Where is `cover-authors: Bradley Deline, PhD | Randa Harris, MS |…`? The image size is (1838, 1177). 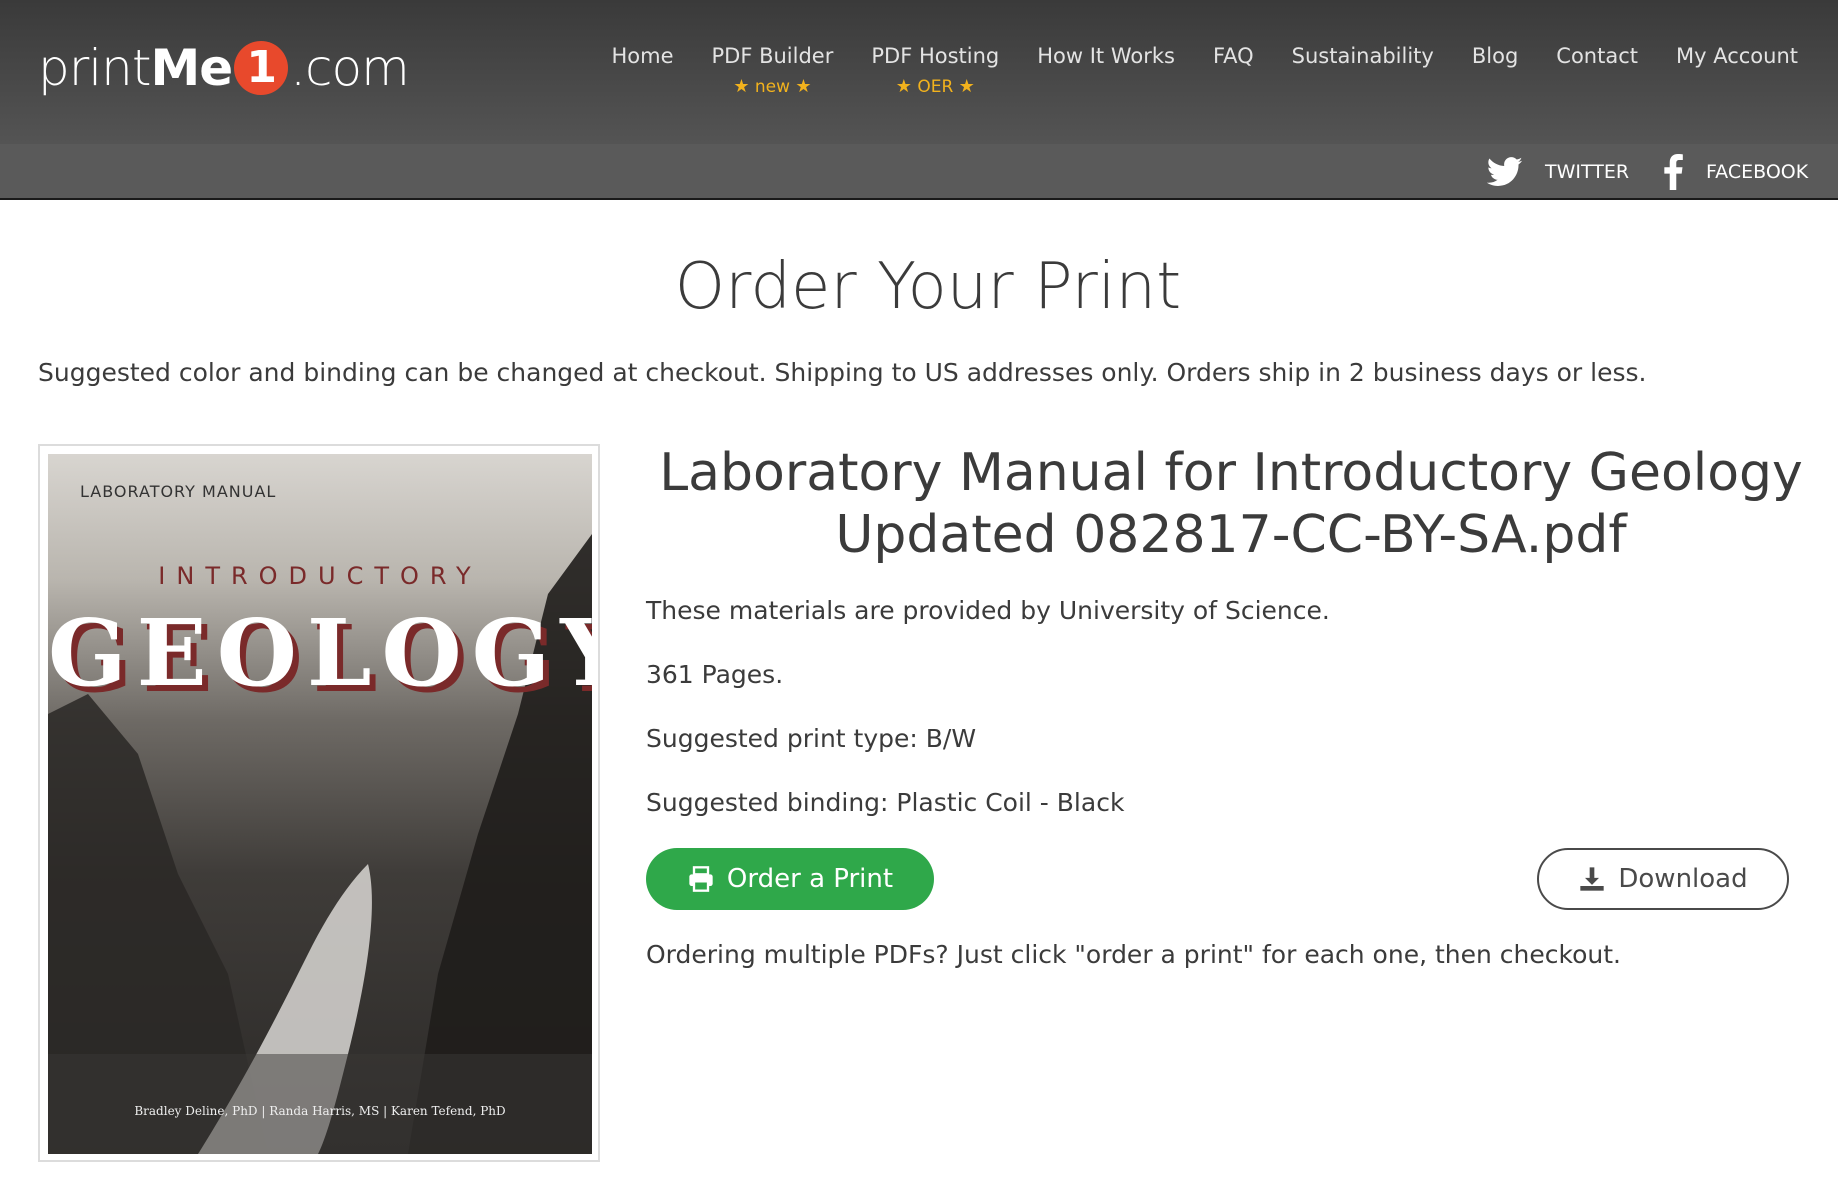
cover-authors: Bradley Deline, PhD | Randa Harris, MS |… is located at coordinates (320, 1111).